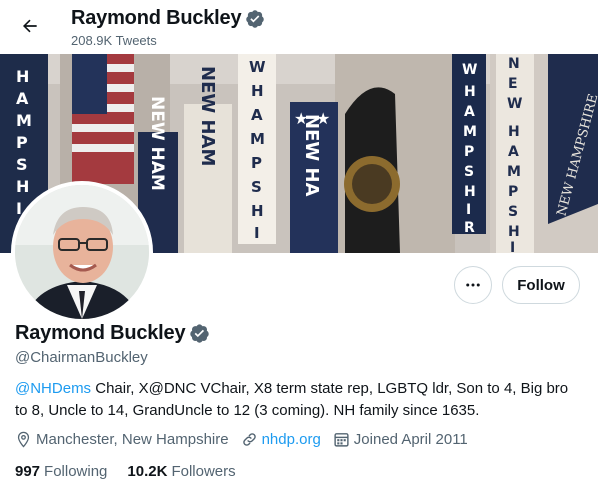 The image size is (598, 497). What do you see at coordinates (23, 439) in the screenshot?
I see `location-pin-icon` at bounding box center [23, 439].